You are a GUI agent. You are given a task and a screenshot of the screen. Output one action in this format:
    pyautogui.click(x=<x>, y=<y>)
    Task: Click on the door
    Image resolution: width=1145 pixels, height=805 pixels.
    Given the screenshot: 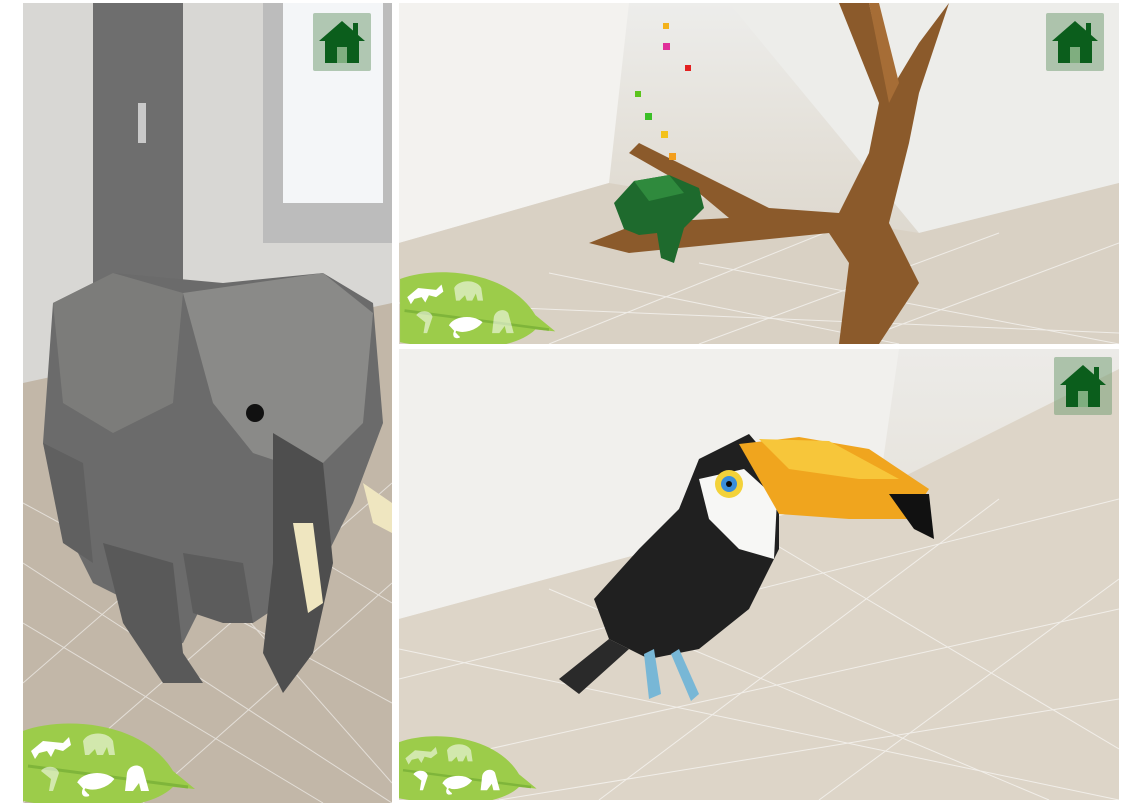 What is the action you would take?
    pyautogui.click(x=138, y=153)
    